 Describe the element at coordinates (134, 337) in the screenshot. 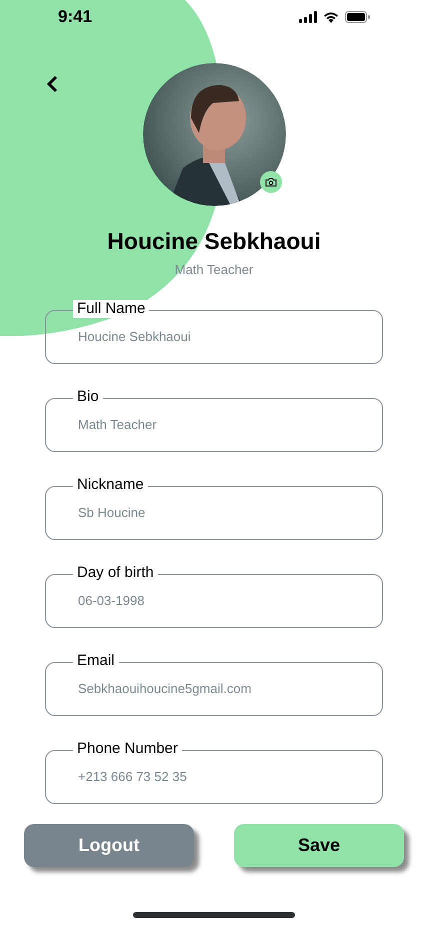

I see `field-value: Houcine Sebkhaoui` at that location.